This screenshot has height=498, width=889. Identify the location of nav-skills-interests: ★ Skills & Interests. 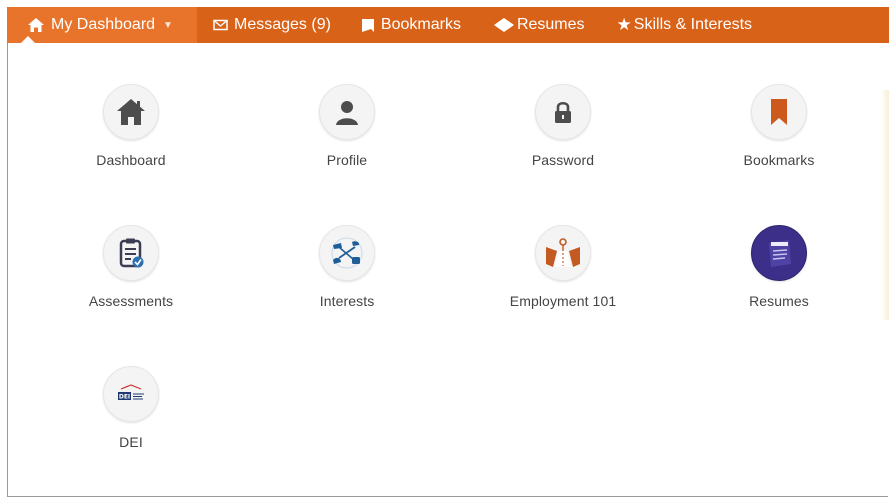
(683, 25).